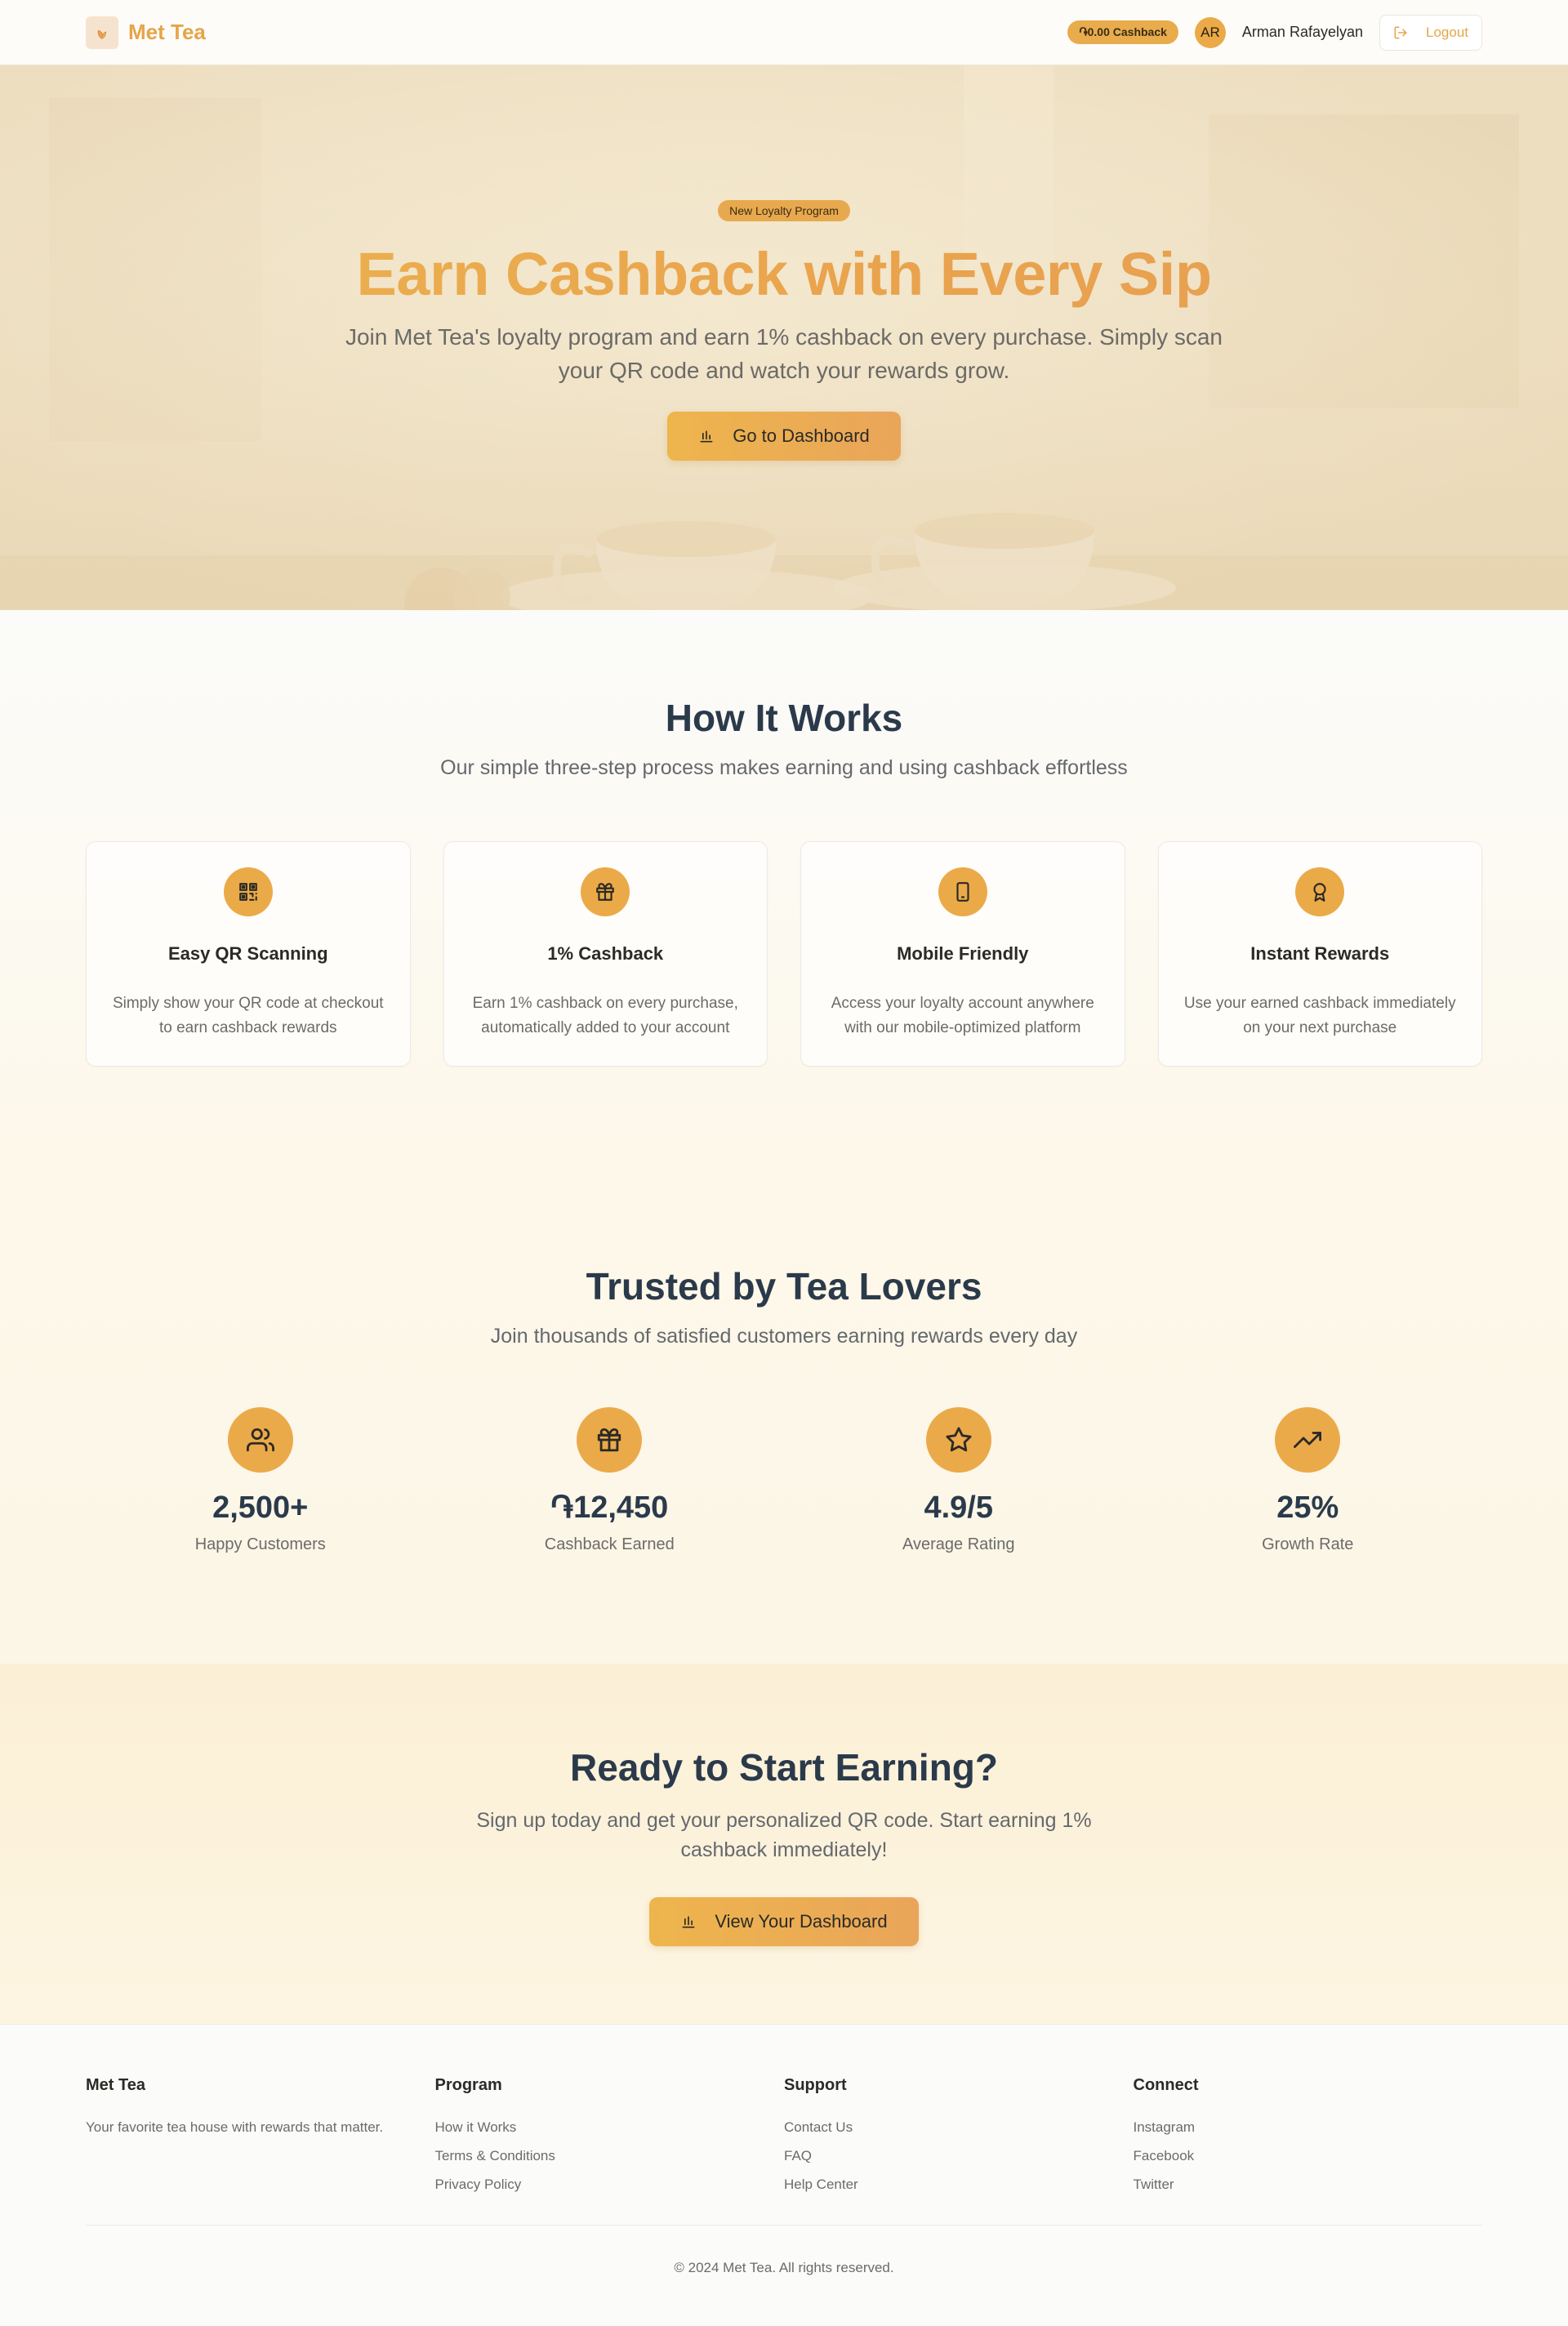  What do you see at coordinates (468, 2085) in the screenshot?
I see `footer-col-title: Program` at bounding box center [468, 2085].